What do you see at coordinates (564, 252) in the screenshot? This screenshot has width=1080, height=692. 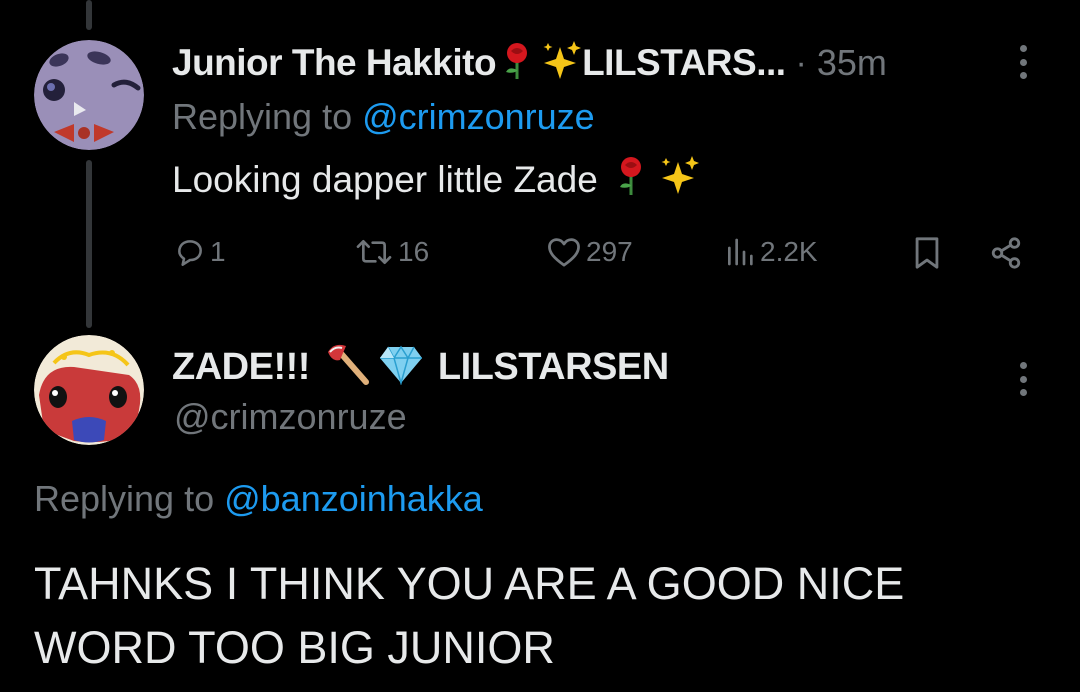 I see `heart-icon` at bounding box center [564, 252].